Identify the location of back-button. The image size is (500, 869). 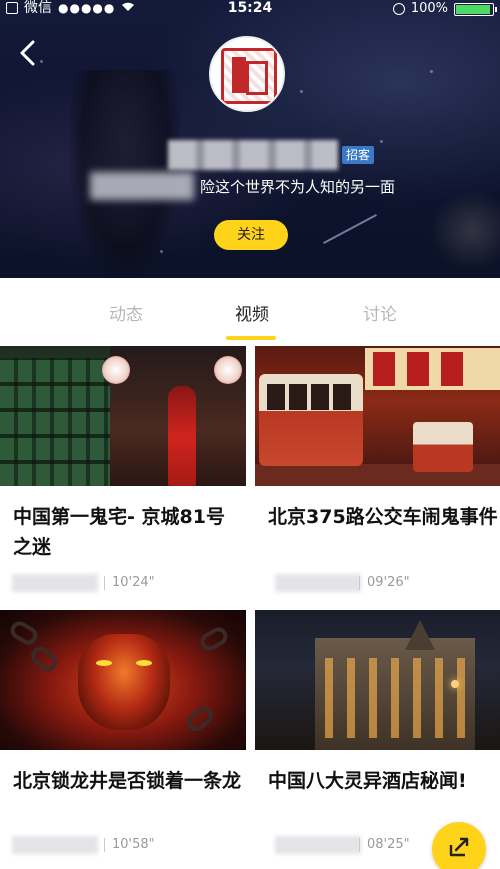
(33, 55).